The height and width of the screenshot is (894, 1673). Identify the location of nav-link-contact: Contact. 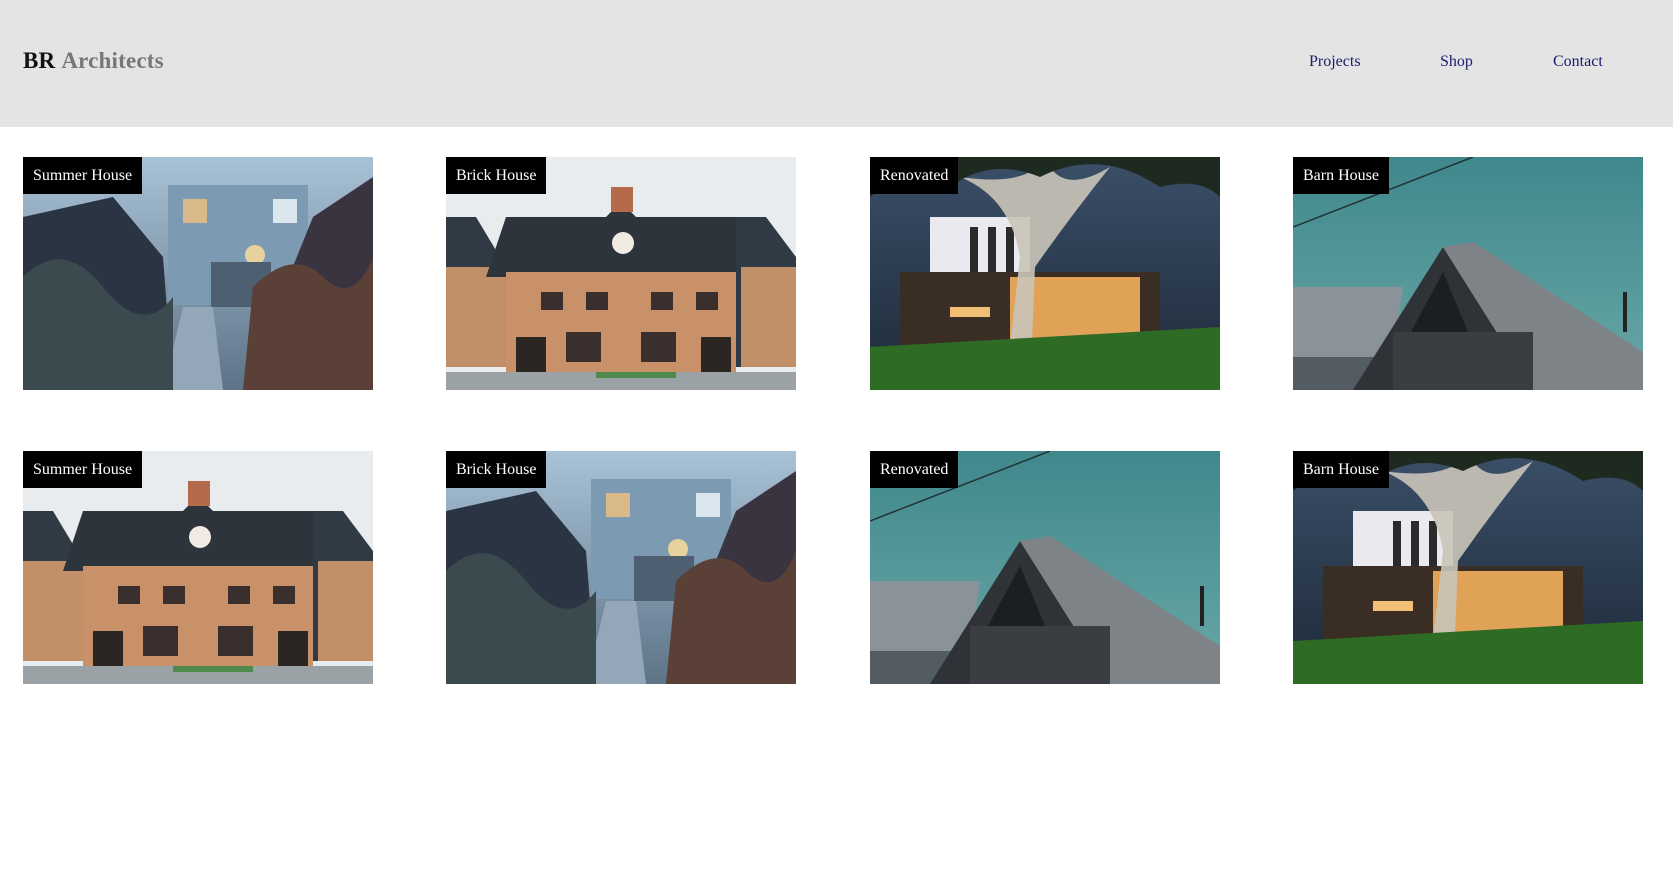
(1578, 62).